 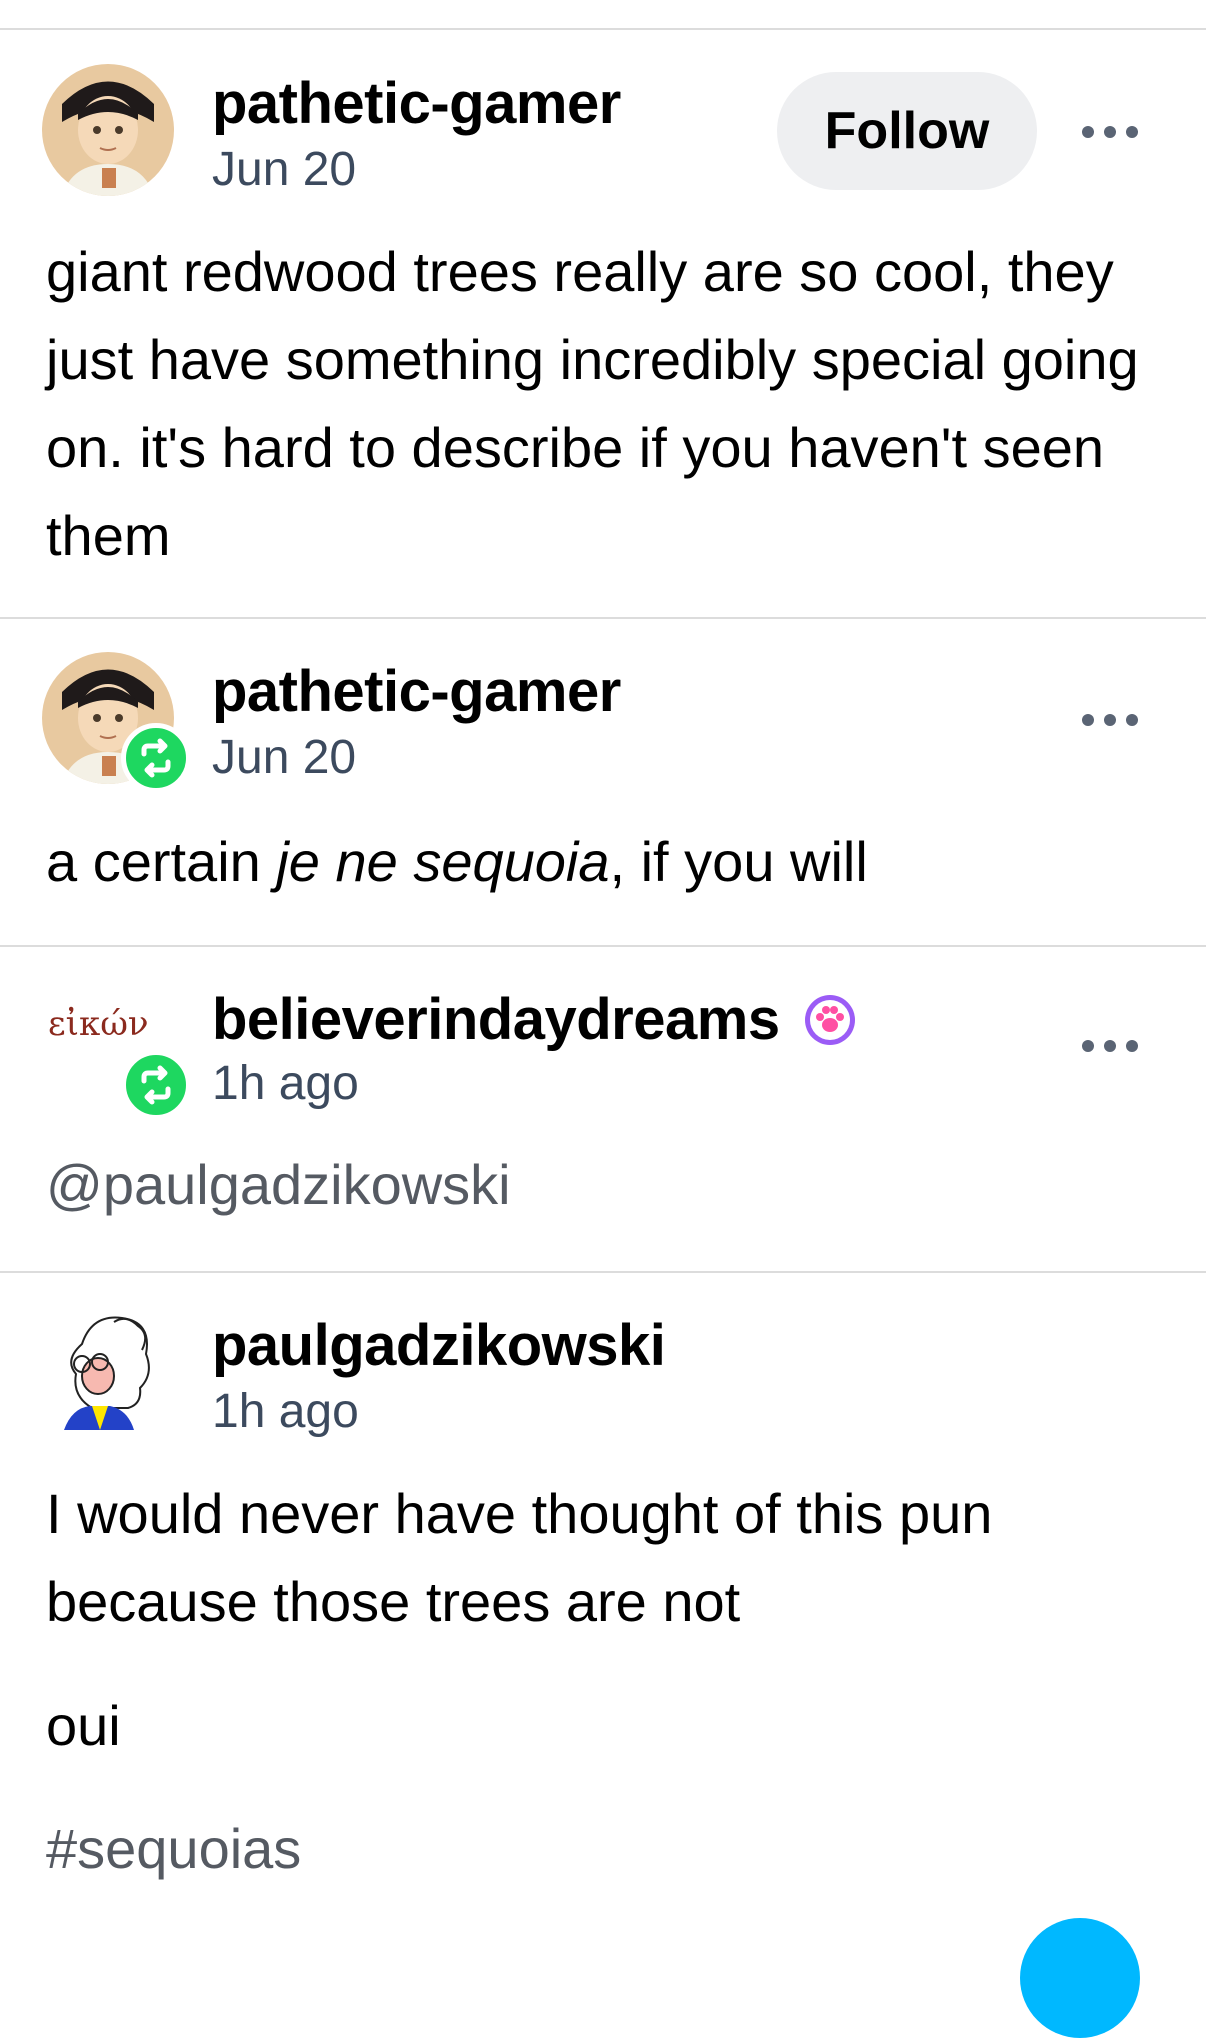 I want to click on post-body: oui, so click(x=83, y=1725).